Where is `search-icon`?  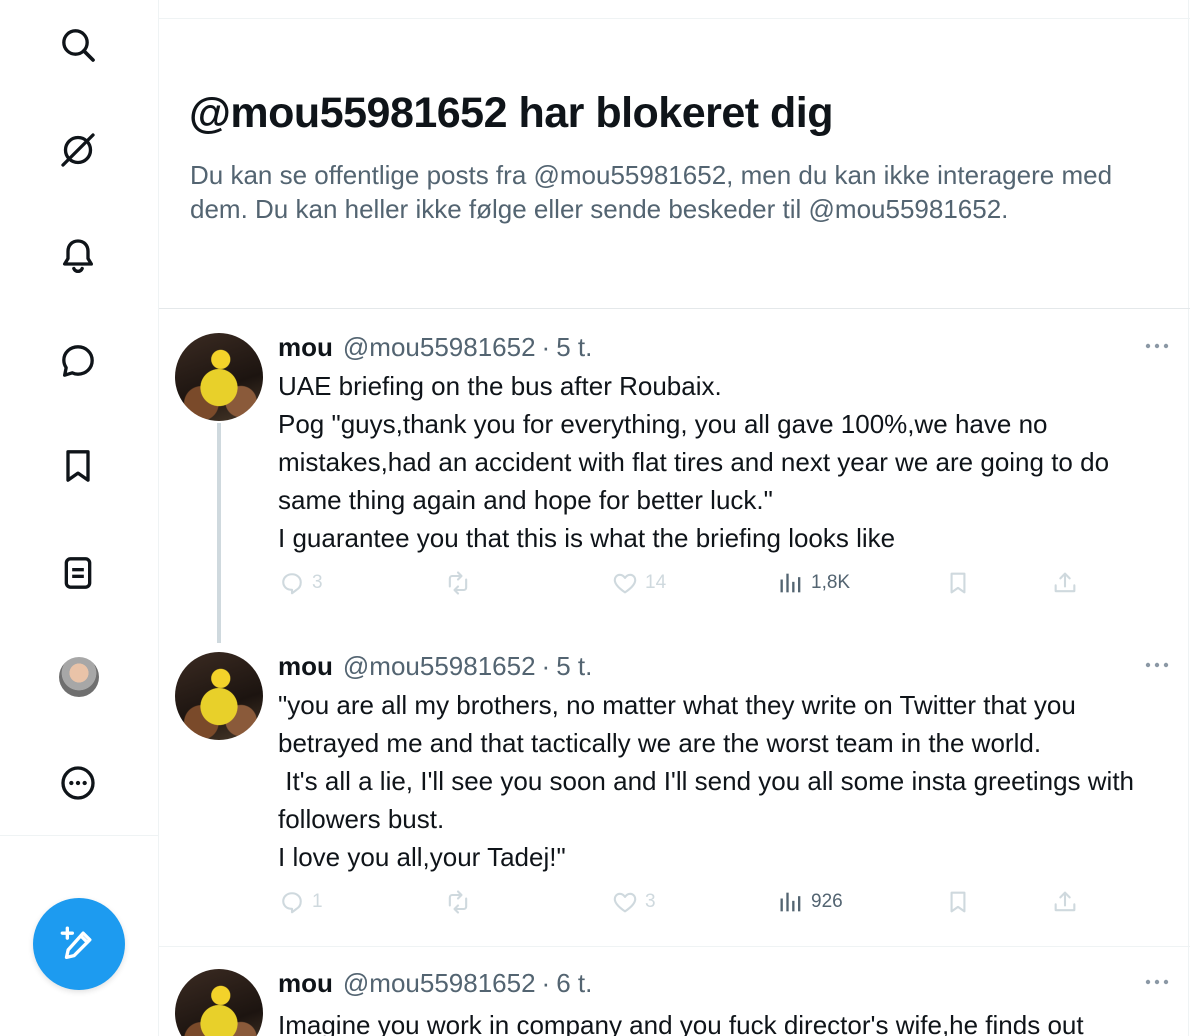 search-icon is located at coordinates (78, 45).